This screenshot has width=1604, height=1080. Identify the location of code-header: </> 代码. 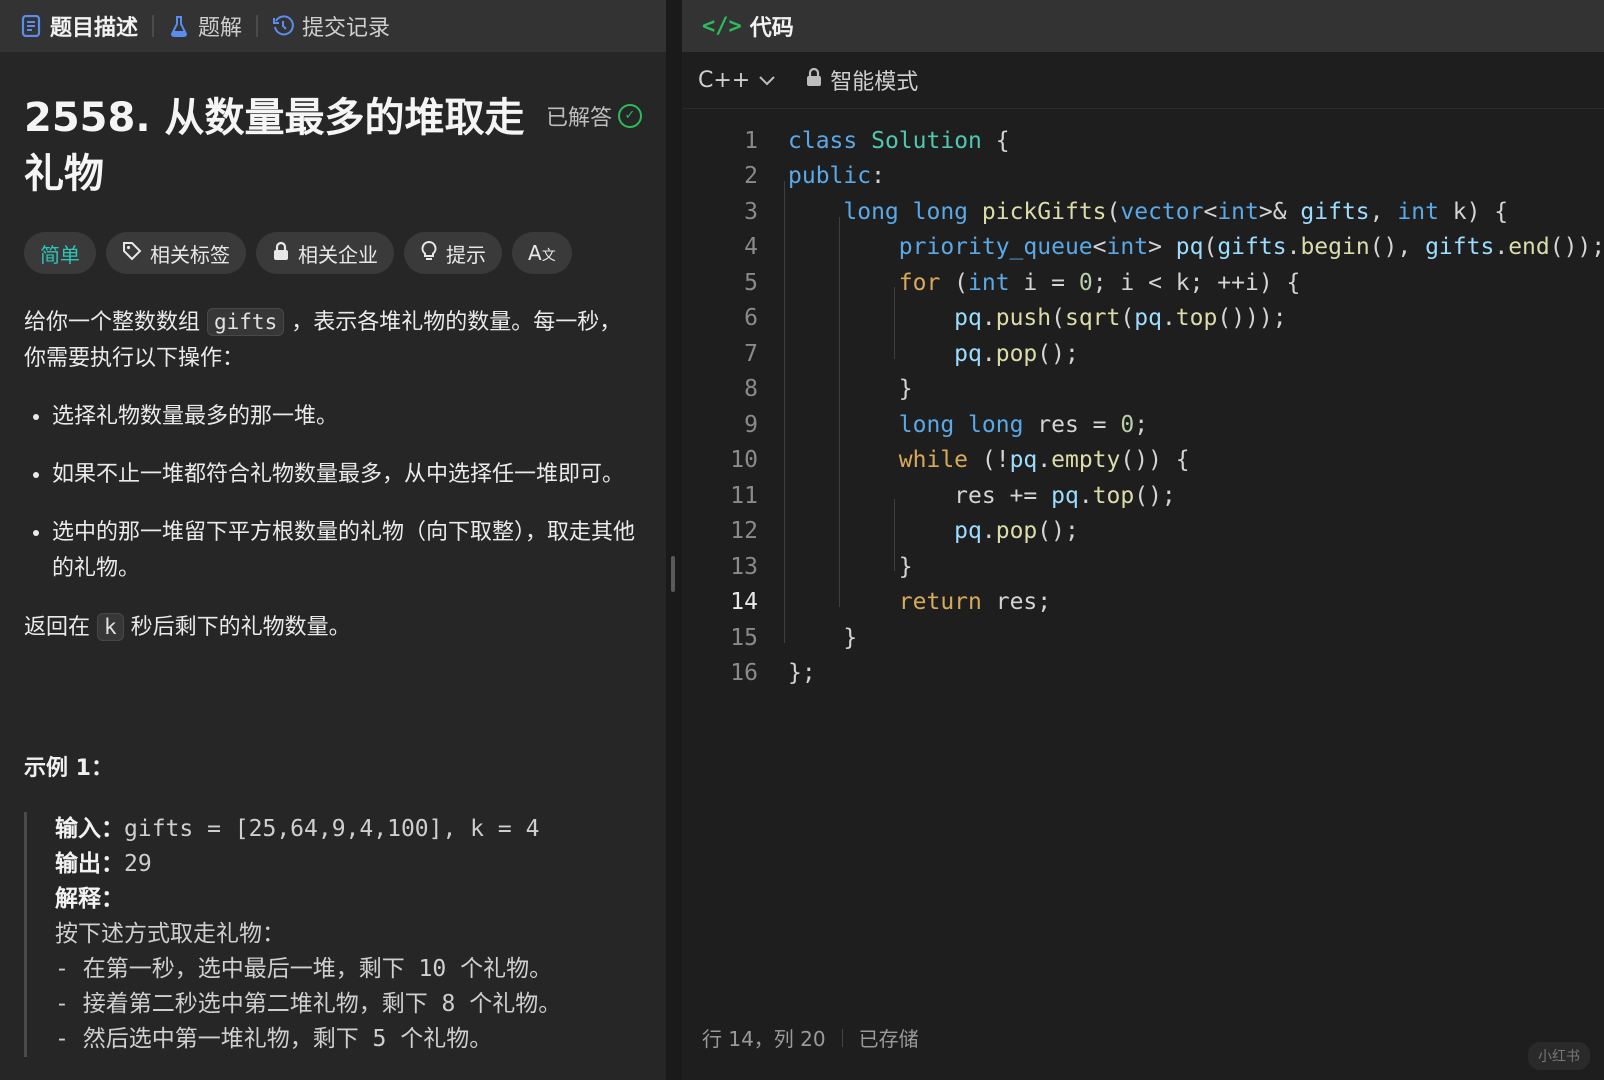
(1143, 26).